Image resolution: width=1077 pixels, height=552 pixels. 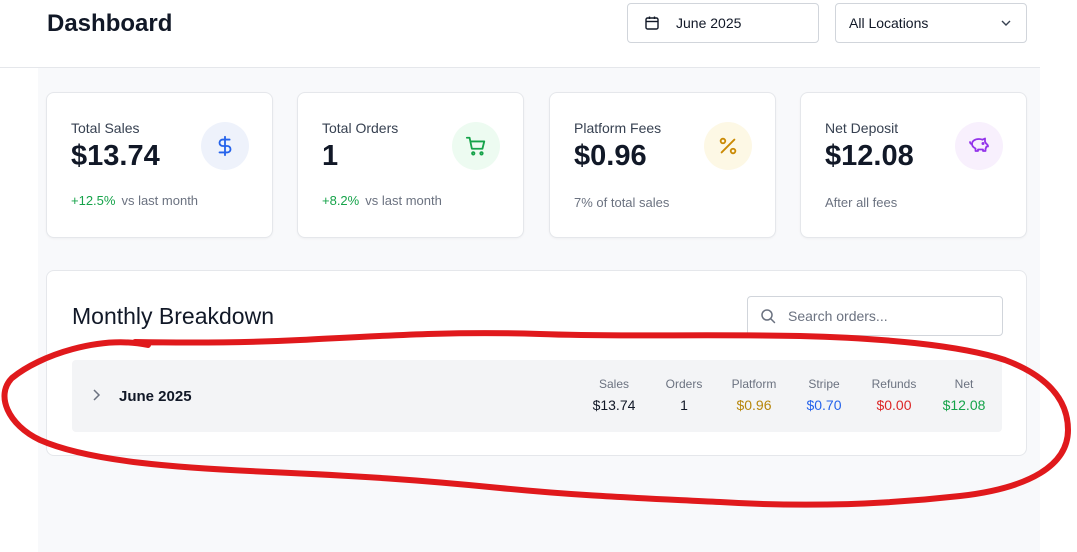 I want to click on section-title: Monthly Breakdown, so click(x=173, y=316).